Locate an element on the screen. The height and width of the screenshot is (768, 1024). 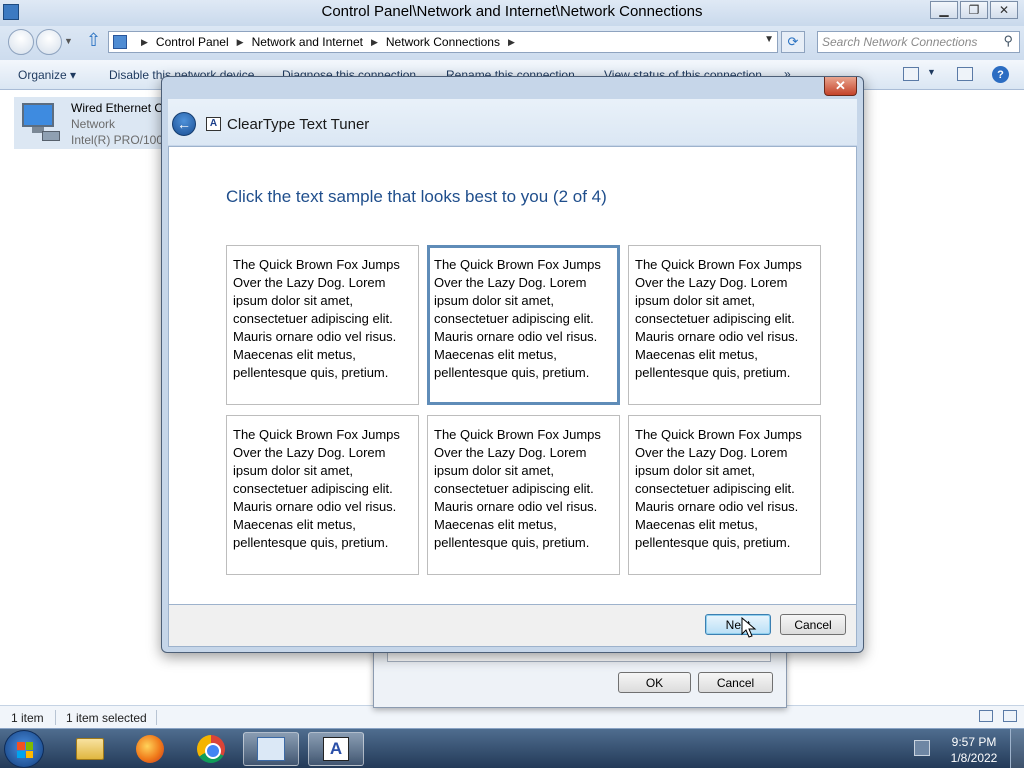
view-dropdown-icon: ▼ is located at coordinates (931, 72).